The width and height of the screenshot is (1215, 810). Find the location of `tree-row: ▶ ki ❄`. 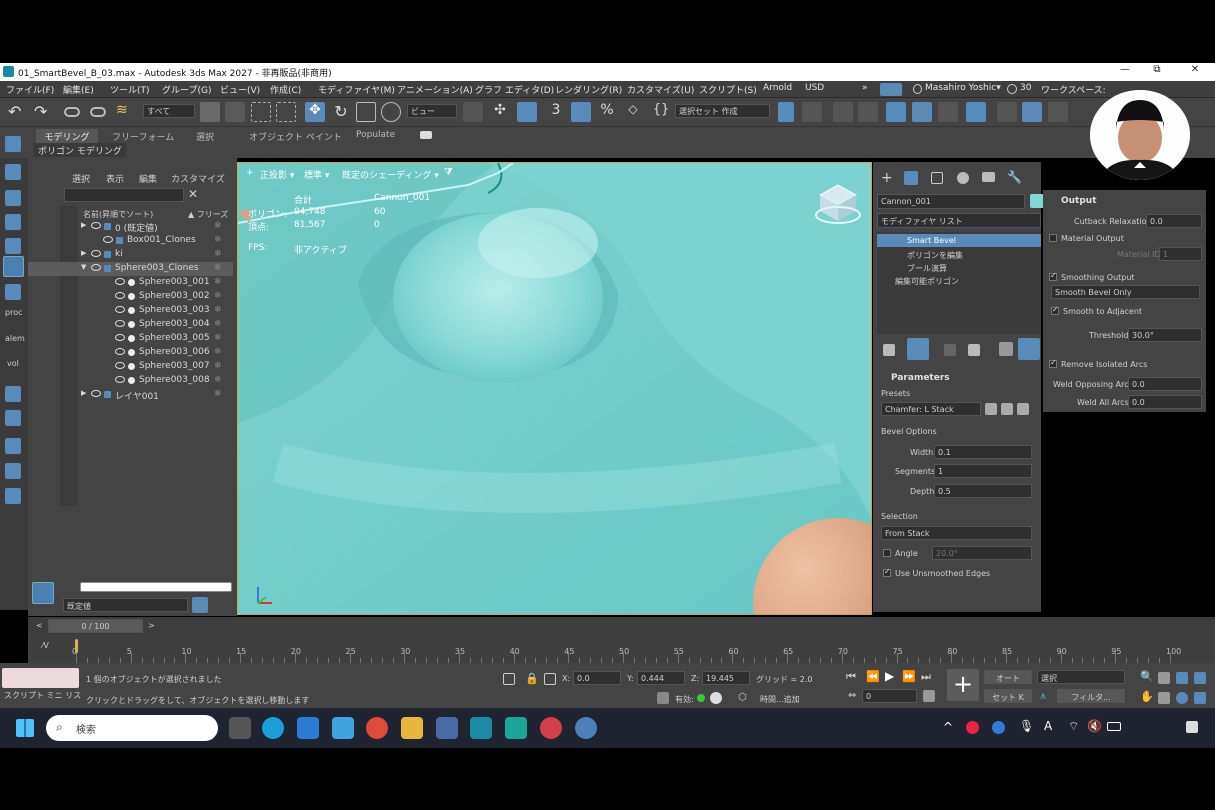

tree-row: ▶ ki ❄ is located at coordinates (130, 255).